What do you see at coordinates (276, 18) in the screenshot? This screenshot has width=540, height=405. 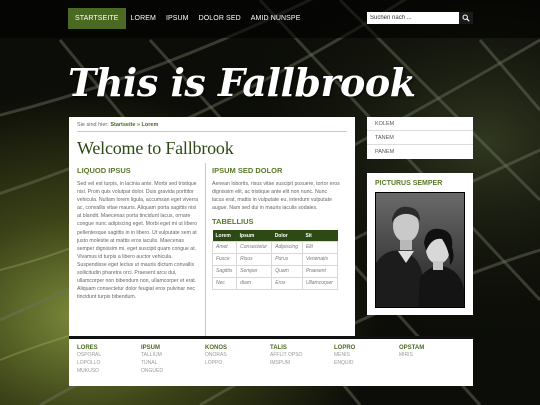 I see `nav-item-amid-nunspe: AMID NUNSPE` at bounding box center [276, 18].